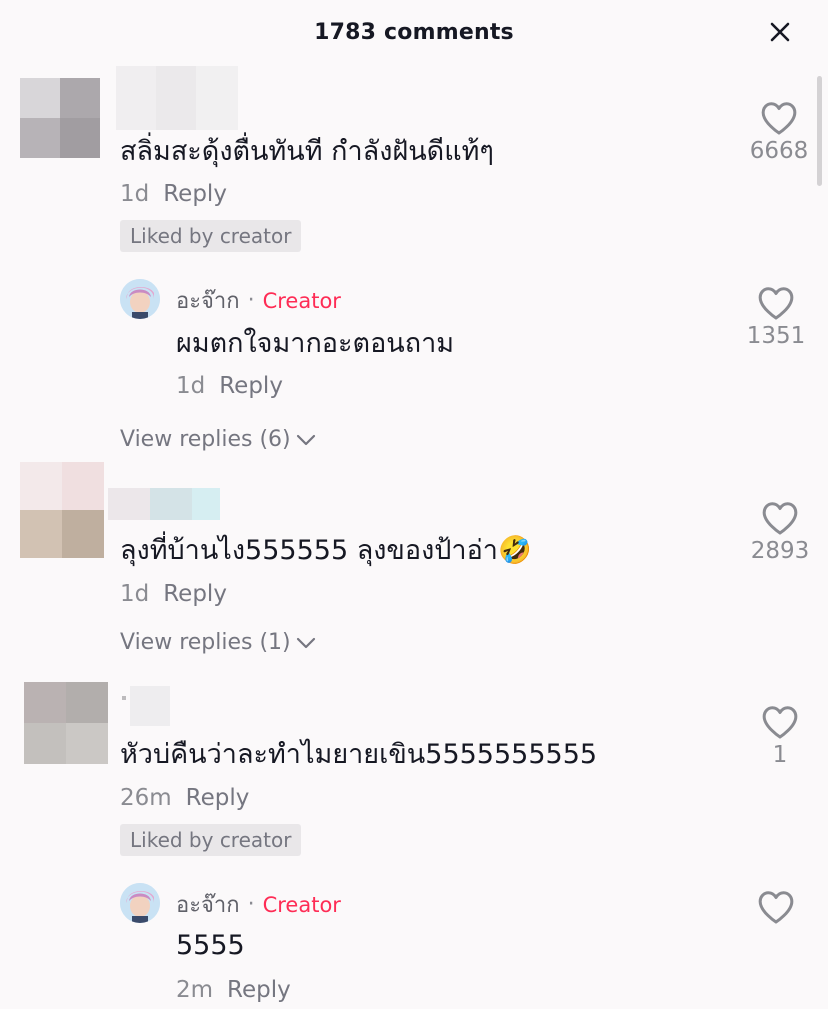 The height and width of the screenshot is (1009, 828). I want to click on reply-text: 5555, so click(210, 945).